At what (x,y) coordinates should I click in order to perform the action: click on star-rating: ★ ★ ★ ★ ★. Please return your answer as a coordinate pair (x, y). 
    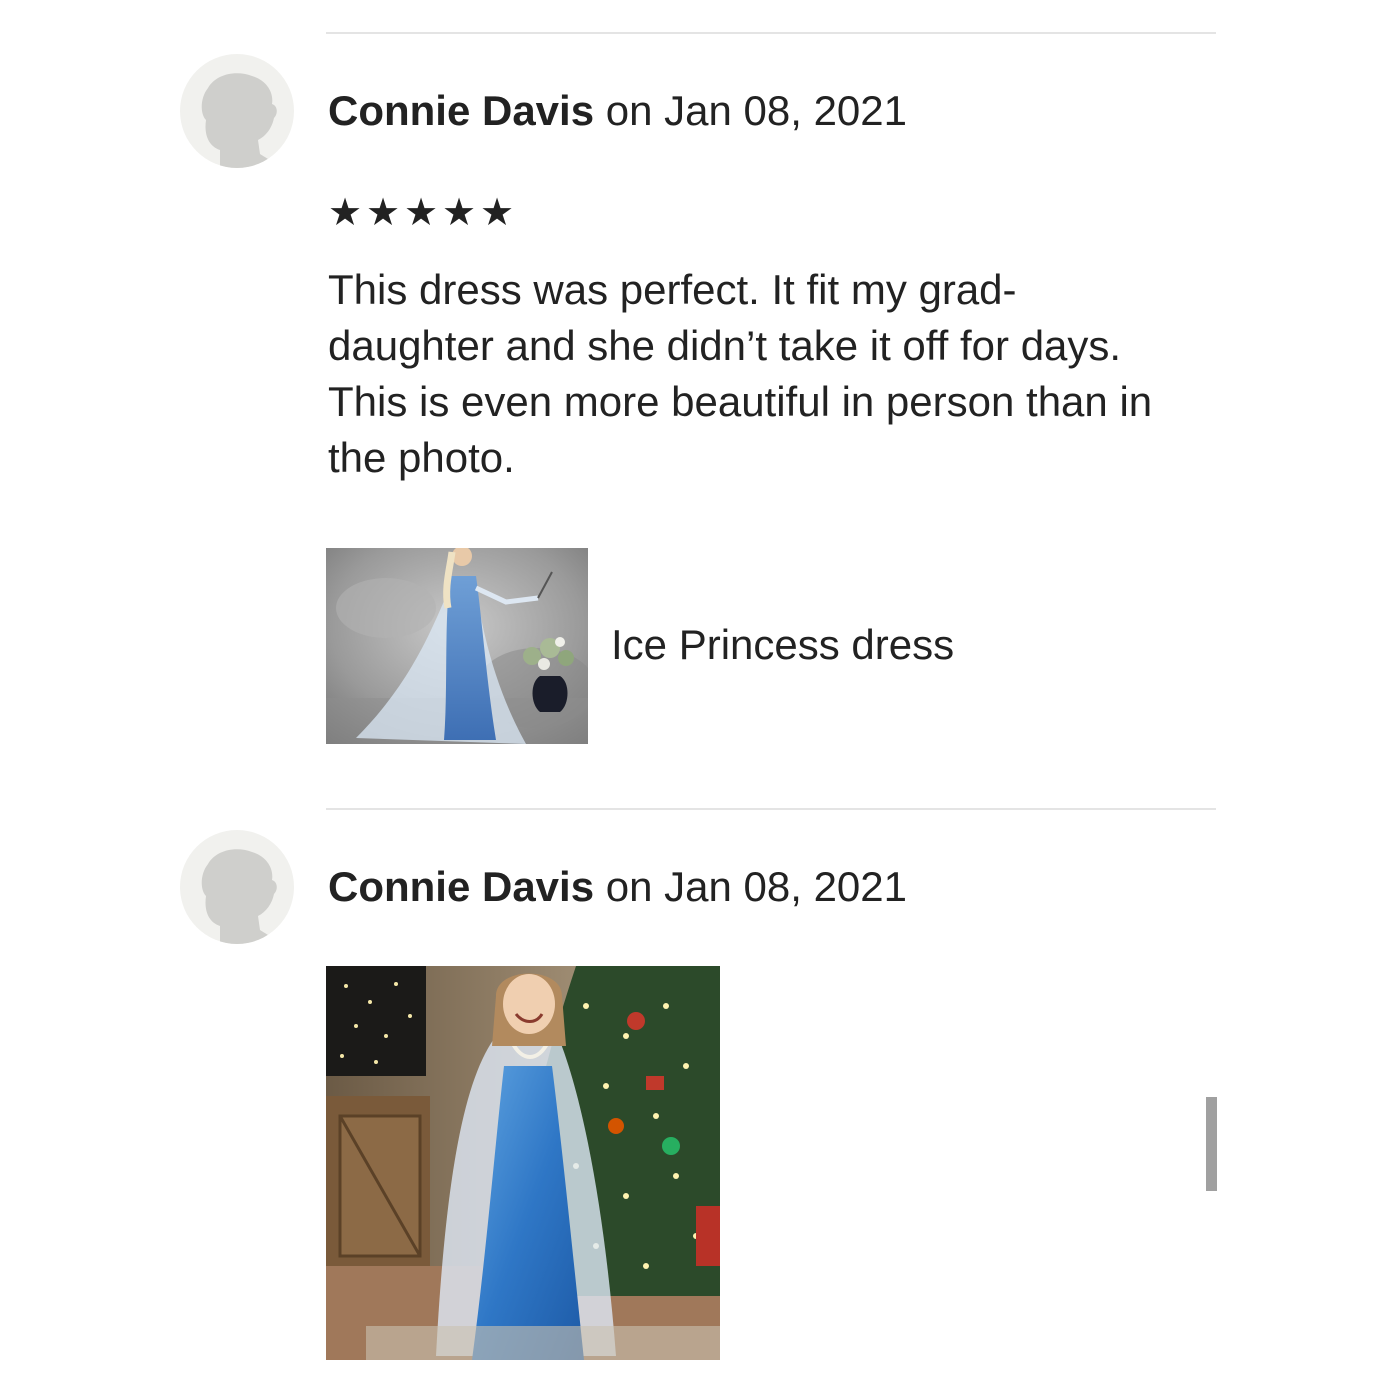
    Looking at the image, I should click on (421, 213).